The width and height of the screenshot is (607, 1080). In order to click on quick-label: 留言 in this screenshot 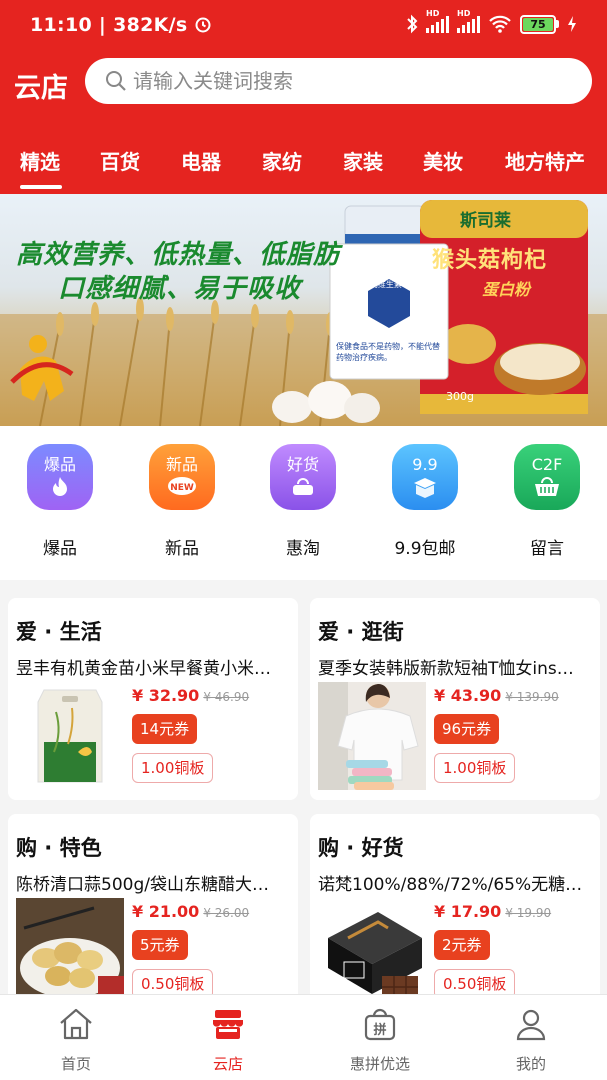, I will do `click(547, 549)`.